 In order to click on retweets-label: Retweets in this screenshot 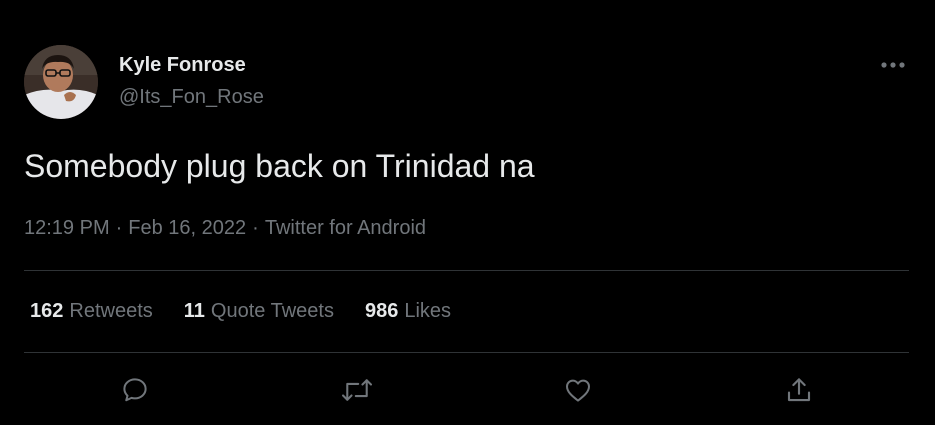, I will do `click(111, 311)`.